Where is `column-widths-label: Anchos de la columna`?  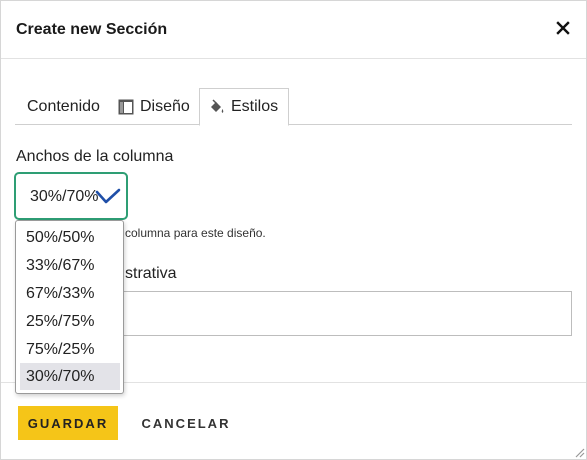
column-widths-label: Anchos de la columna is located at coordinates (95, 156).